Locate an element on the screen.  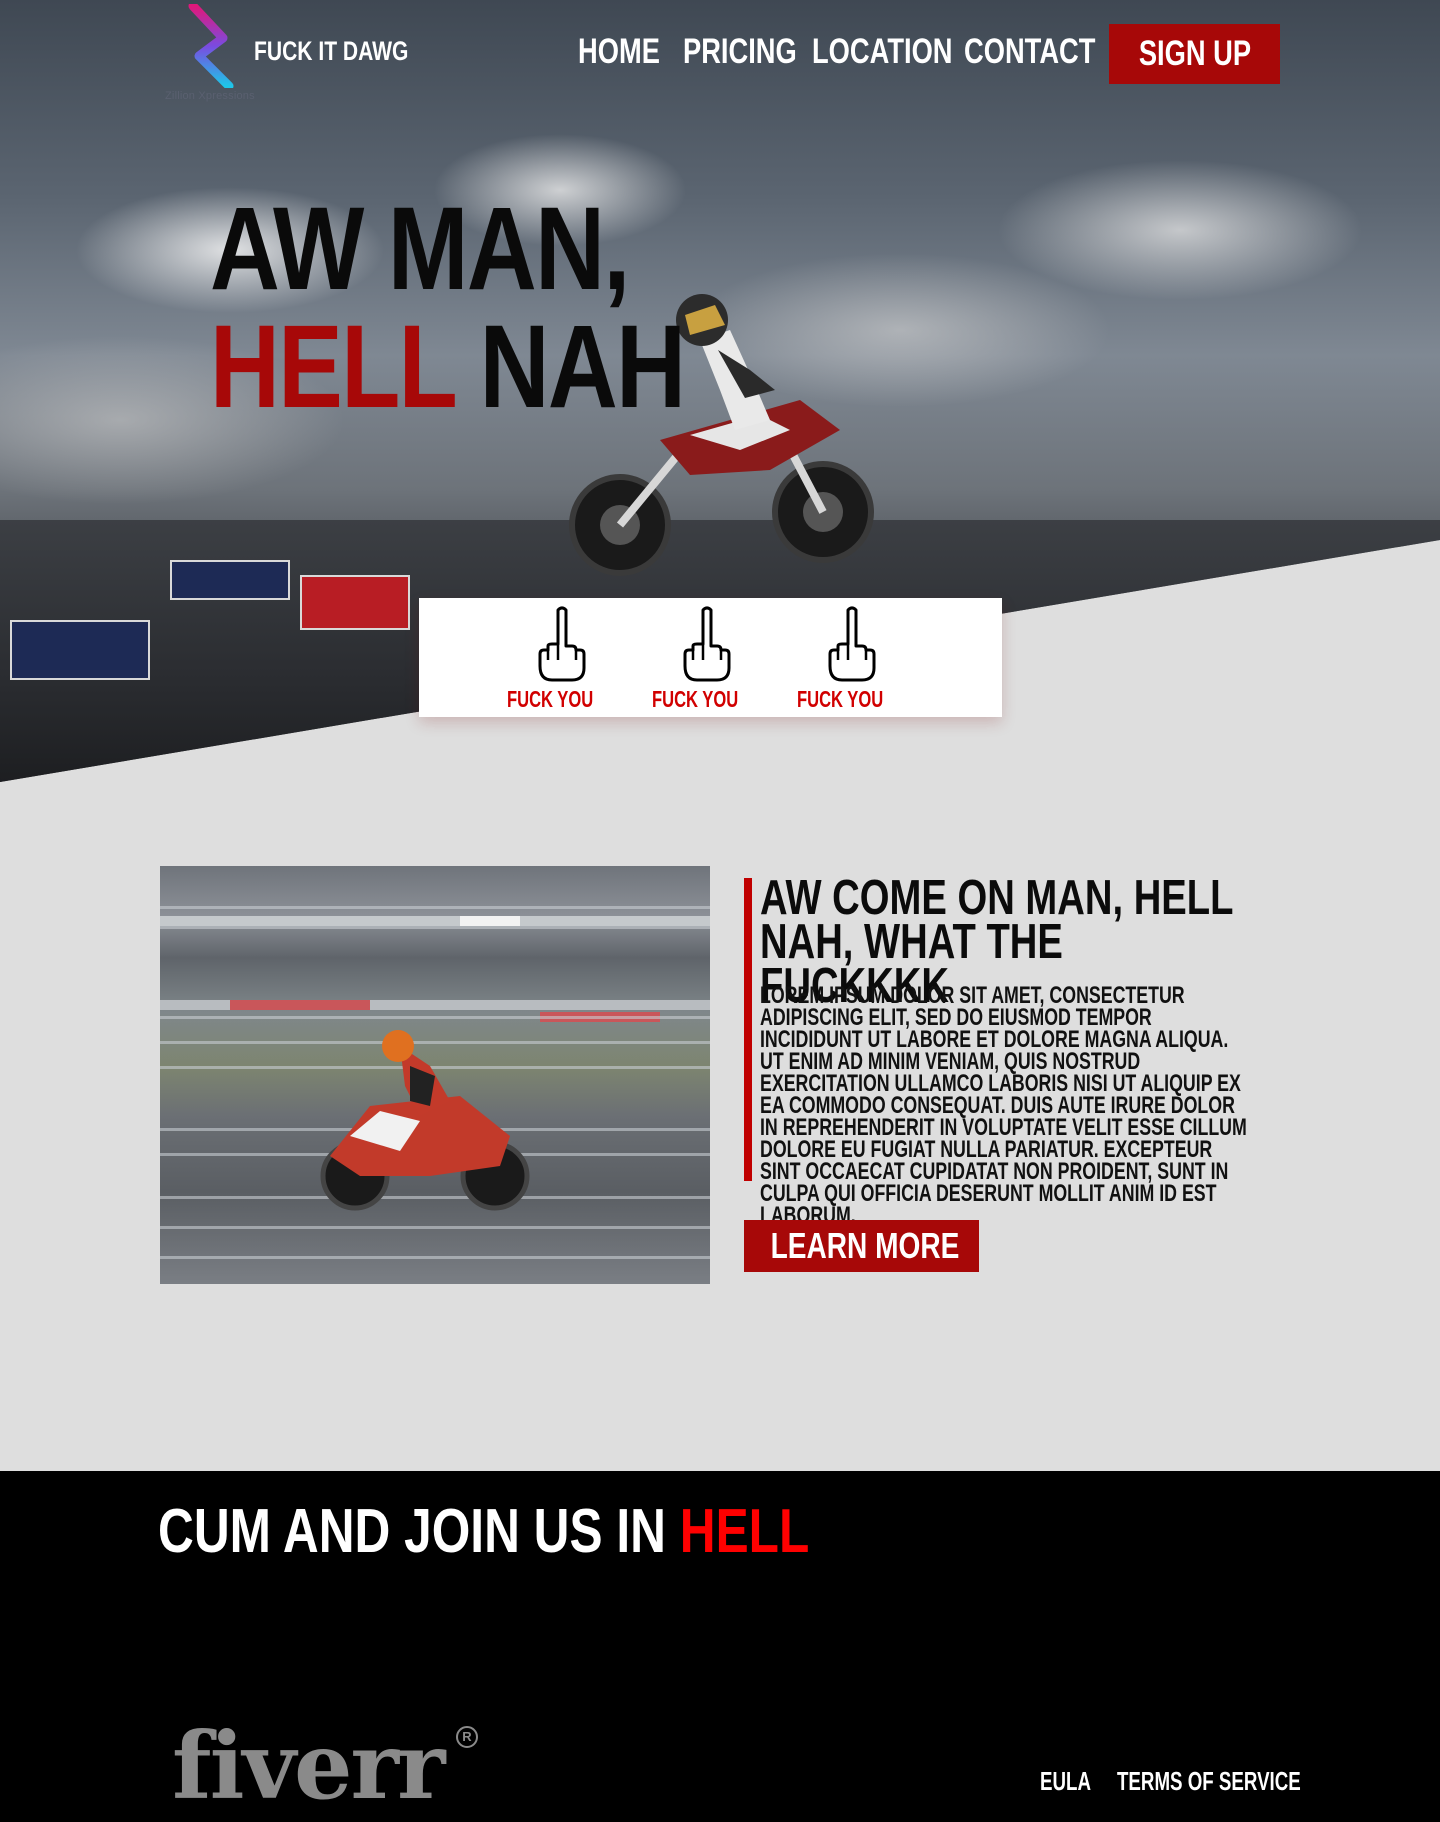
superbike-rider-image is located at coordinates (425, 1120).